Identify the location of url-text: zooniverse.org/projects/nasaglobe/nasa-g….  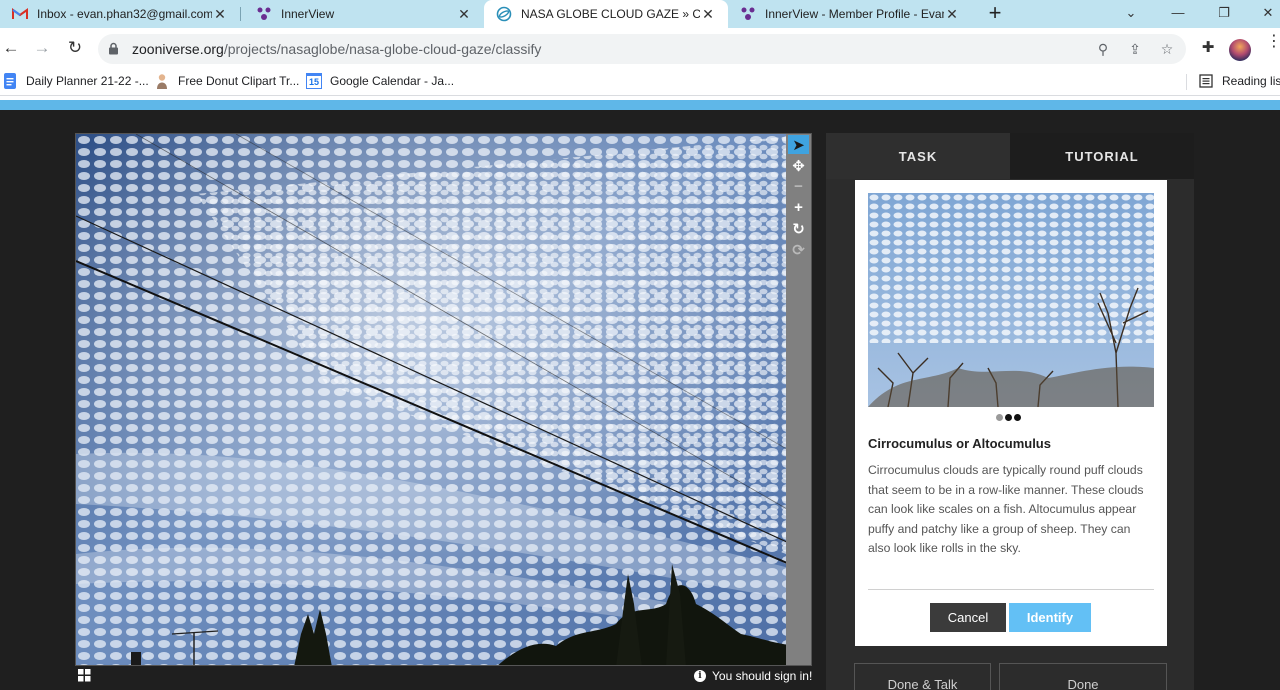
(337, 49).